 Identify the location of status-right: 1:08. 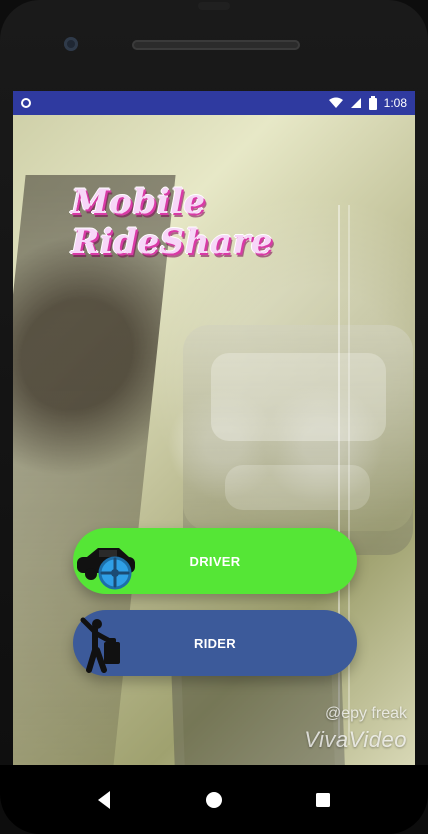
(367, 103).